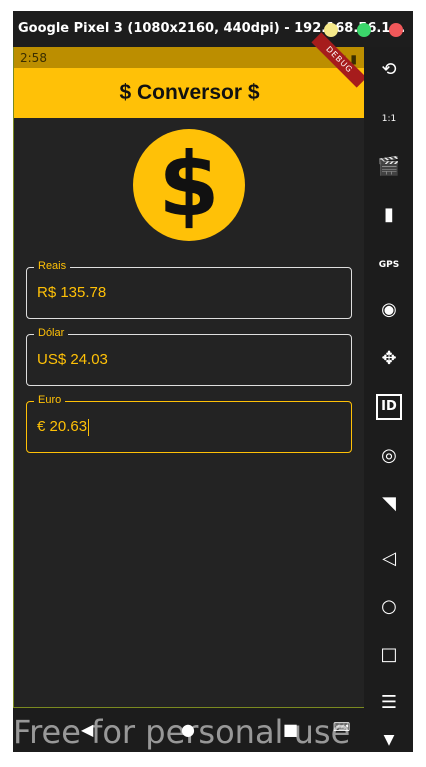  What do you see at coordinates (389, 703) in the screenshot?
I see `menu-icon: ☰` at bounding box center [389, 703].